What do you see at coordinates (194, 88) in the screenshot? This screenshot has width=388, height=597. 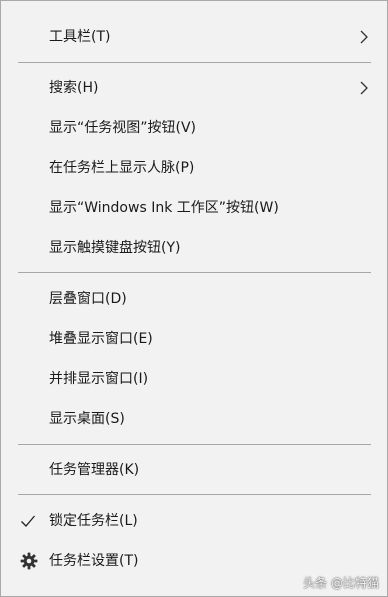 I see `menu-item-search: 搜索(H)` at bounding box center [194, 88].